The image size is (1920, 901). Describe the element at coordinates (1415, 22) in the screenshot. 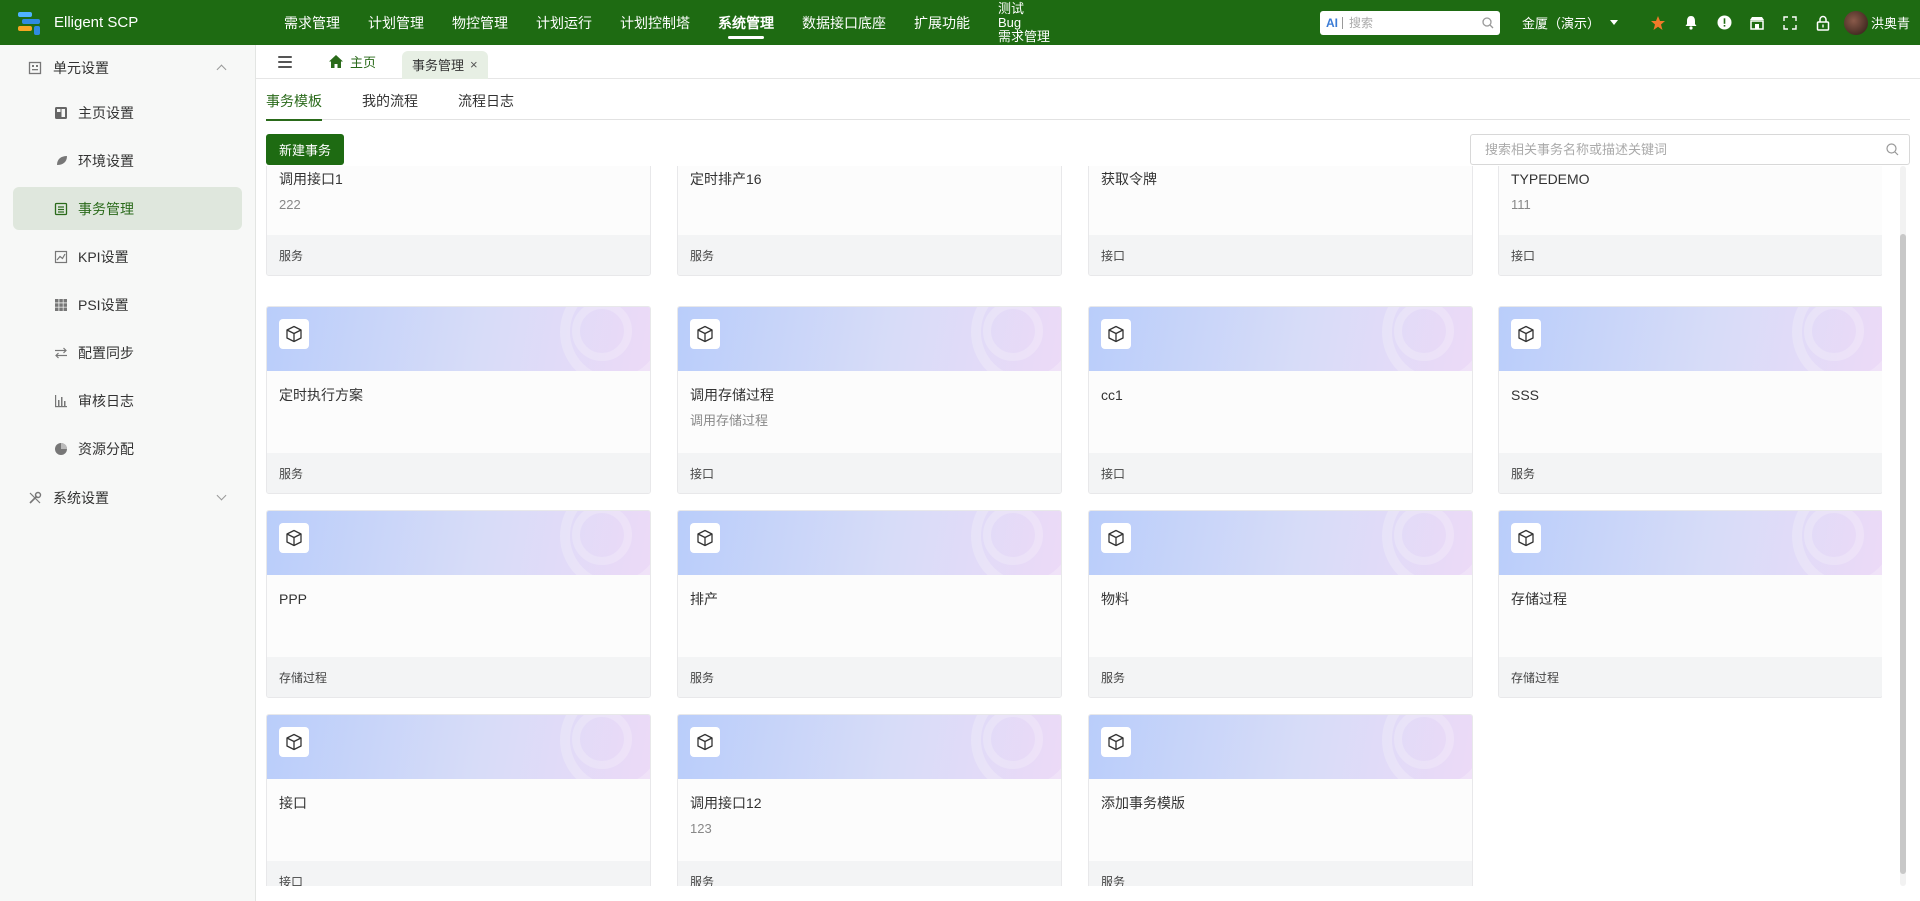

I see `global-search-input` at that location.